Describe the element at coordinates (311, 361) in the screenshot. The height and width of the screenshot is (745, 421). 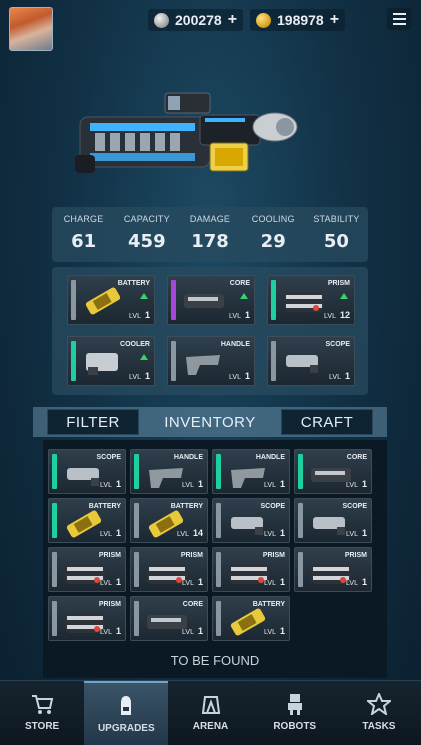
I see `equipped-slot-scope: SCOPE LVL 1` at that location.